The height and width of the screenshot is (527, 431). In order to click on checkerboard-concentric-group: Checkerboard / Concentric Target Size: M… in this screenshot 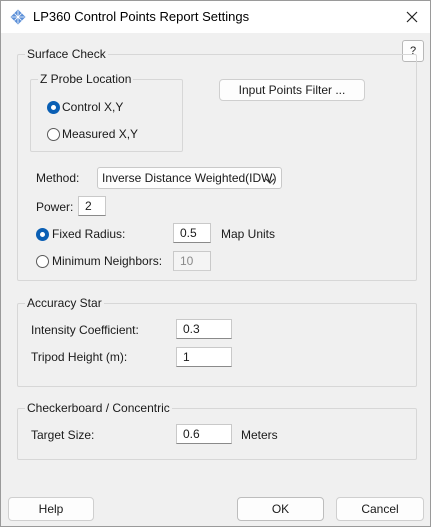, I will do `click(217, 430)`.